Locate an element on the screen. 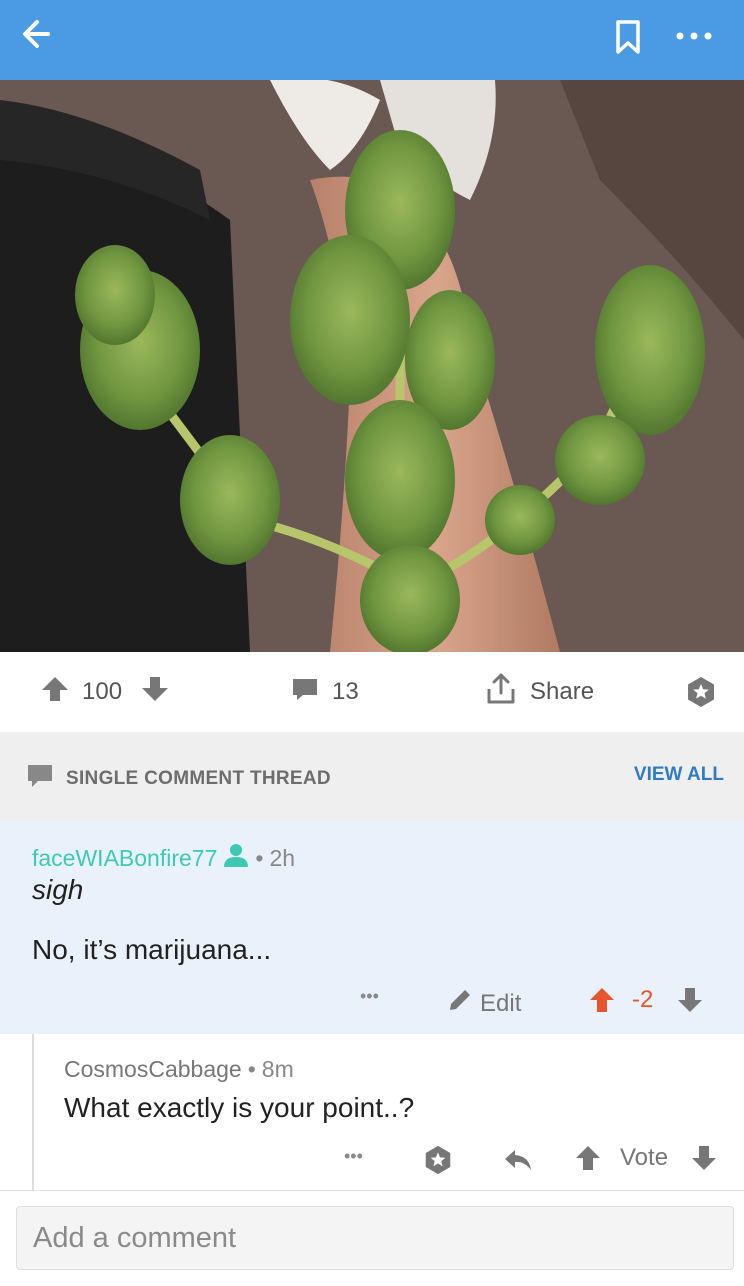 The image size is (744, 1286). reply-icon is located at coordinates (518, 1160).